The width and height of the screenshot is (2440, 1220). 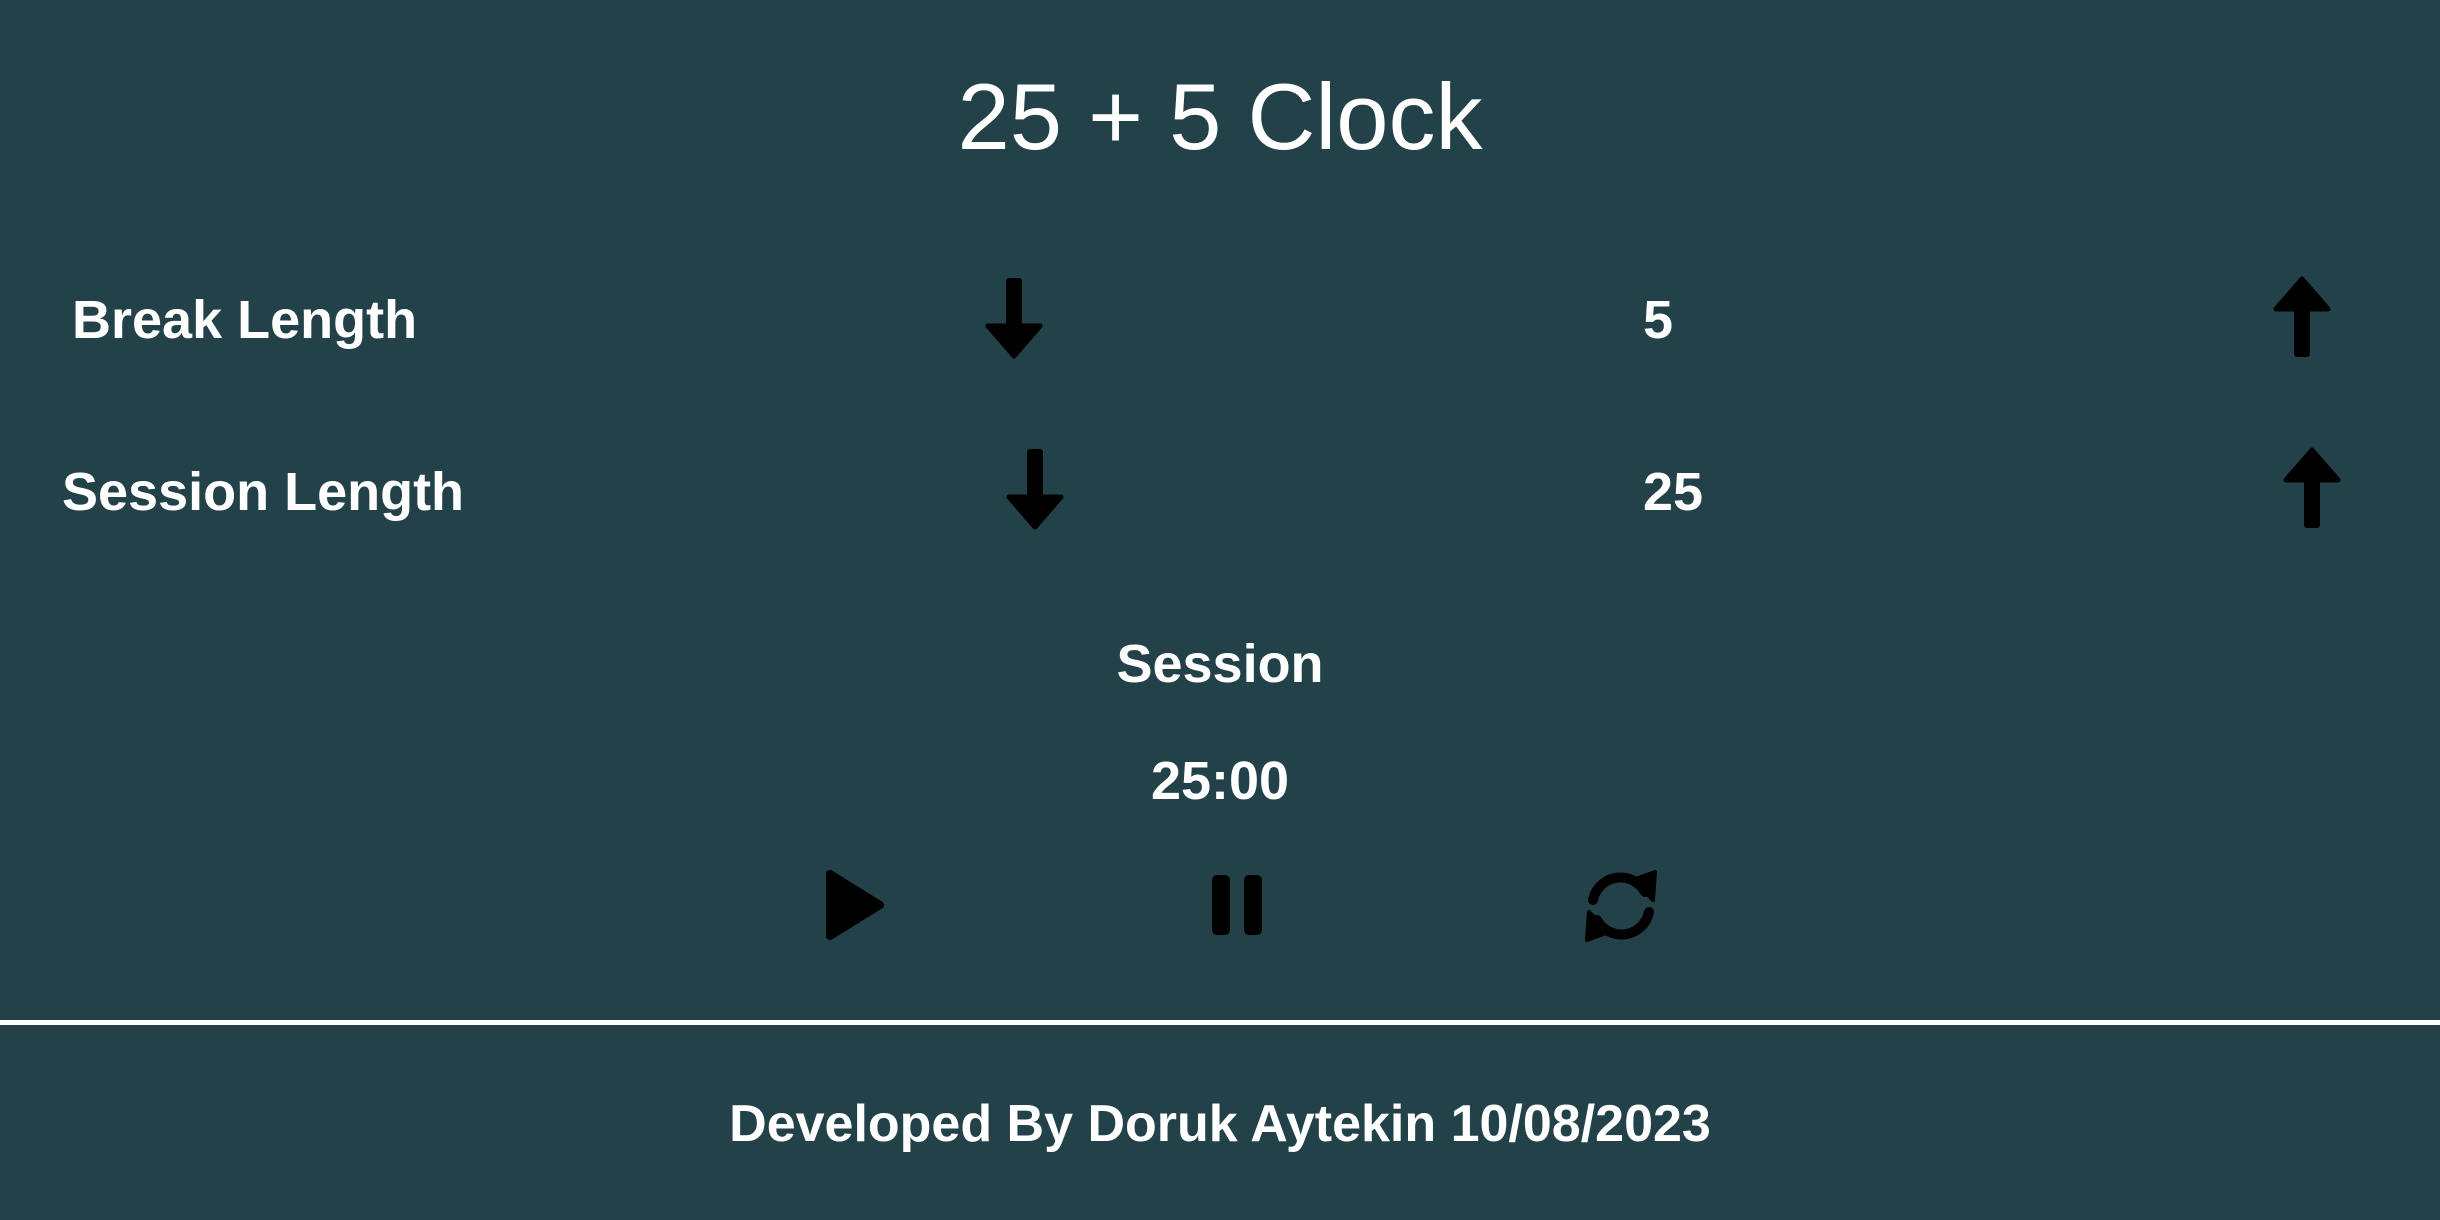 What do you see at coordinates (245, 320) in the screenshot?
I see `break-label: Break Length` at bounding box center [245, 320].